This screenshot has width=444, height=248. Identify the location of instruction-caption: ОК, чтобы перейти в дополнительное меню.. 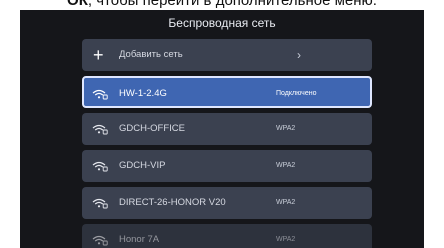
(222, 5).